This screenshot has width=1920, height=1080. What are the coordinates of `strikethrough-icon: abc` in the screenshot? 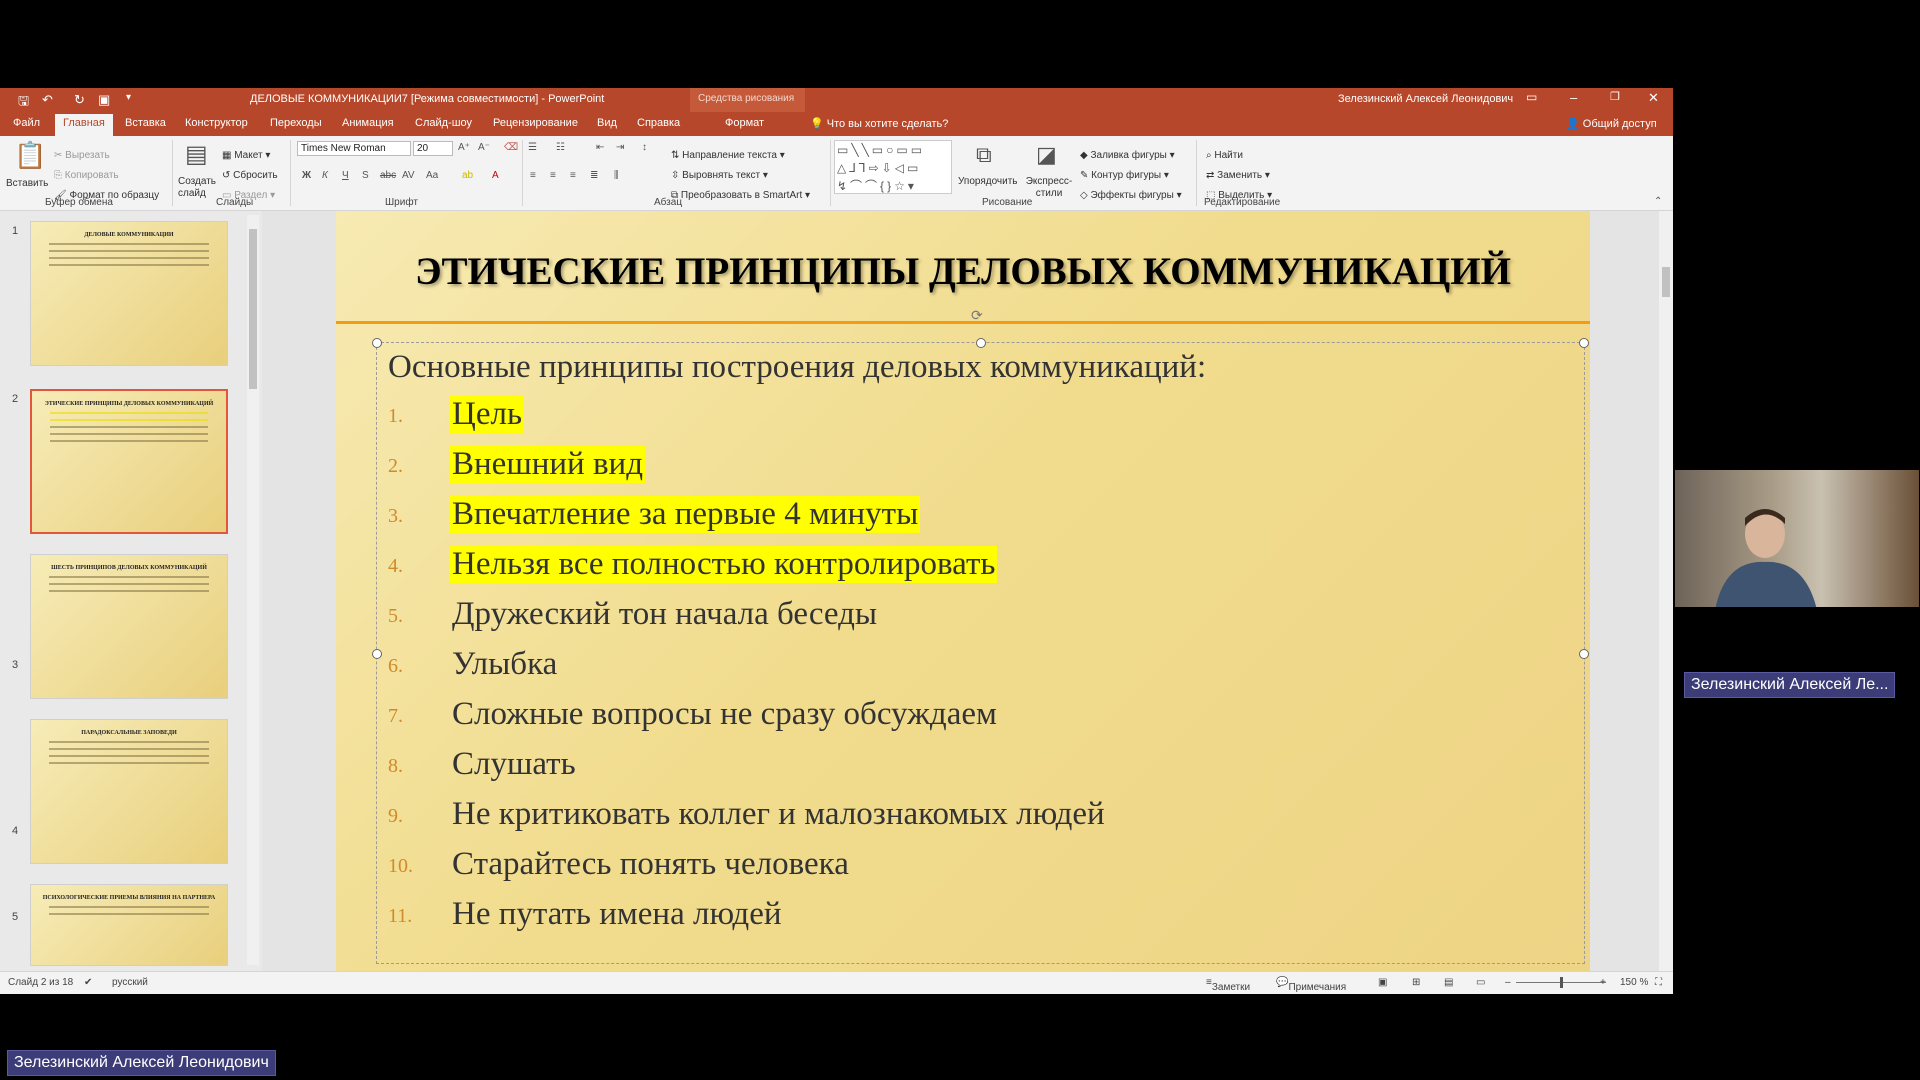 It's located at (388, 175).